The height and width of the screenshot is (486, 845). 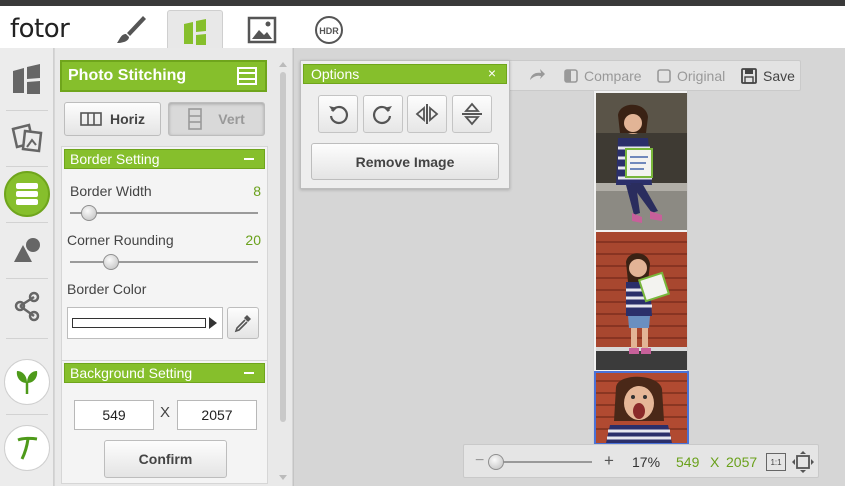 What do you see at coordinates (768, 76) in the screenshot?
I see `save-button: Save` at bounding box center [768, 76].